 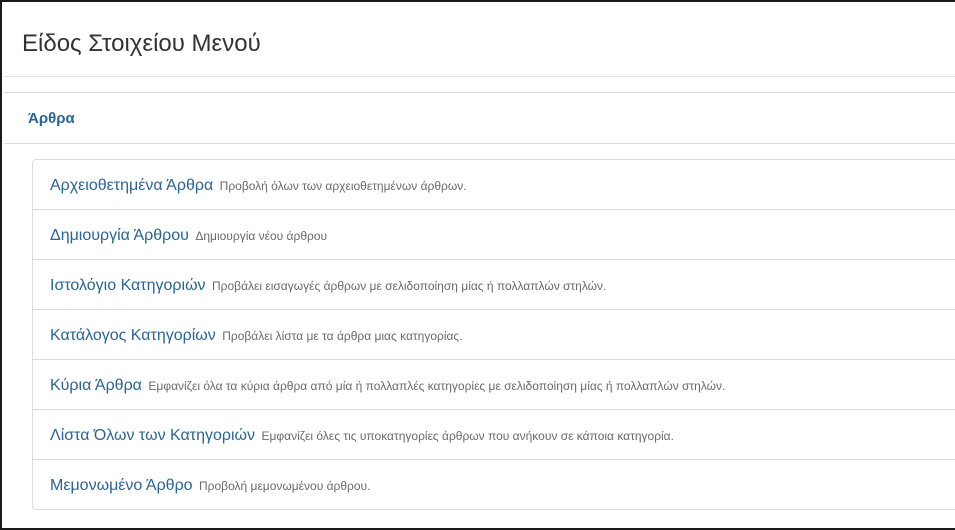 I want to click on item-title-all-categories: Λίστα Όλων των Κατηγοριών, so click(x=152, y=435).